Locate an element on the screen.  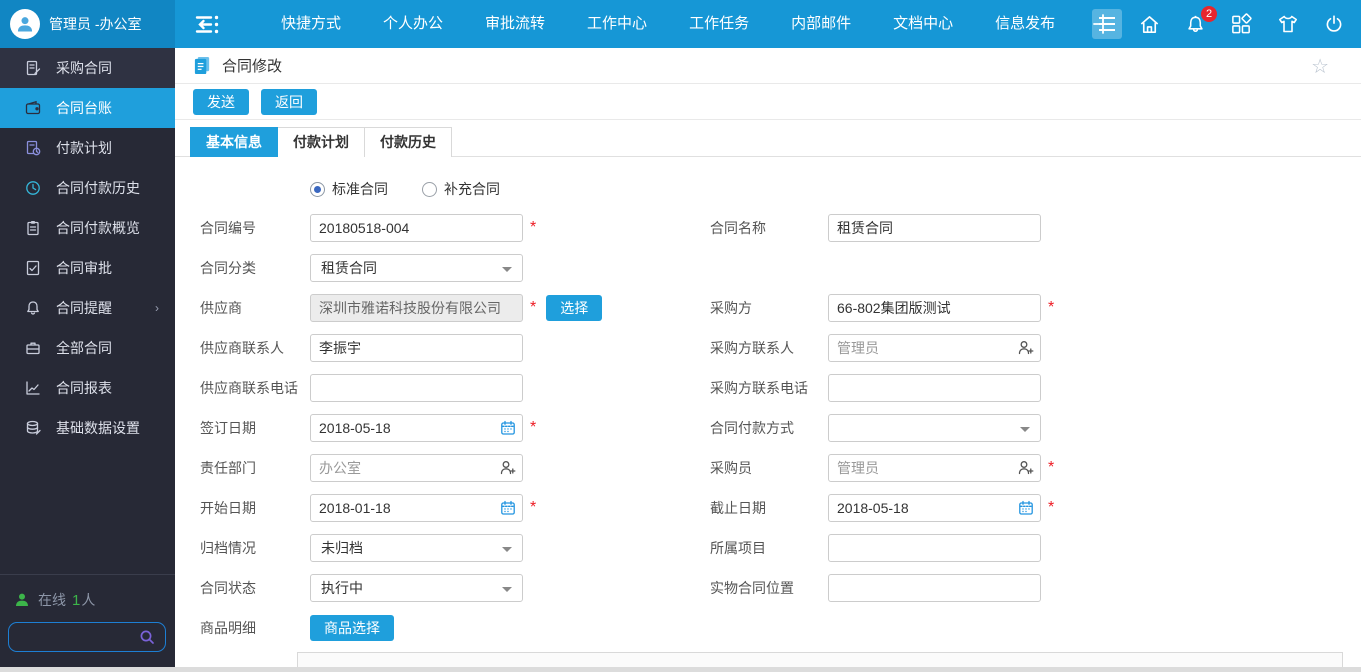
form-row-contract-status: 合同状态 执行中 is located at coordinates (401, 588).